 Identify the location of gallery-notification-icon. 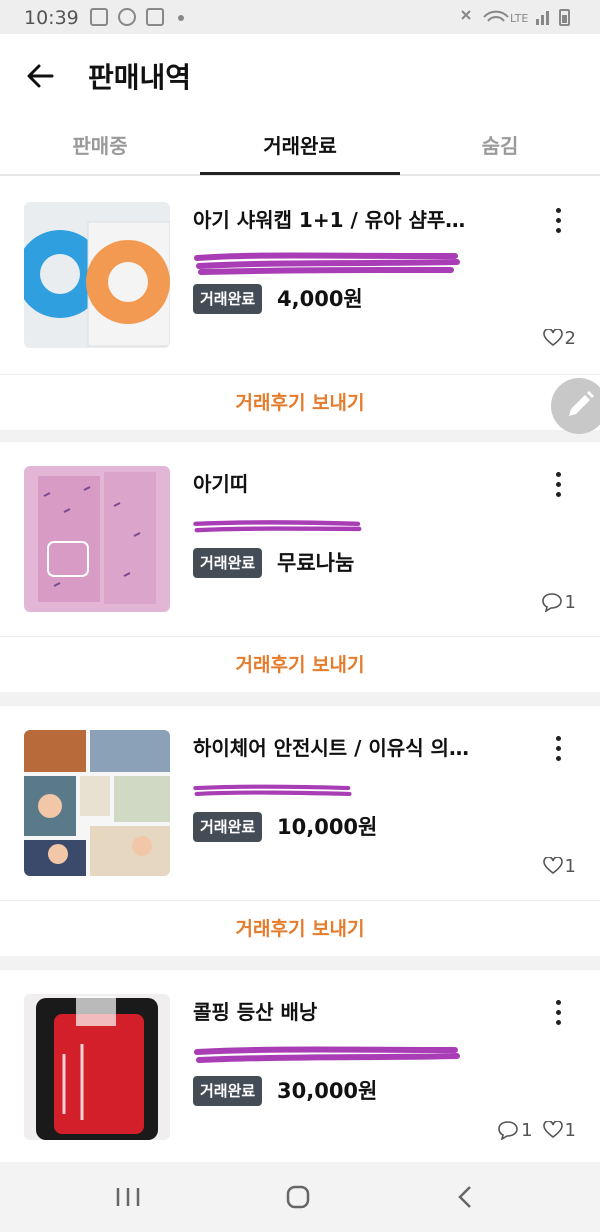
(99, 17).